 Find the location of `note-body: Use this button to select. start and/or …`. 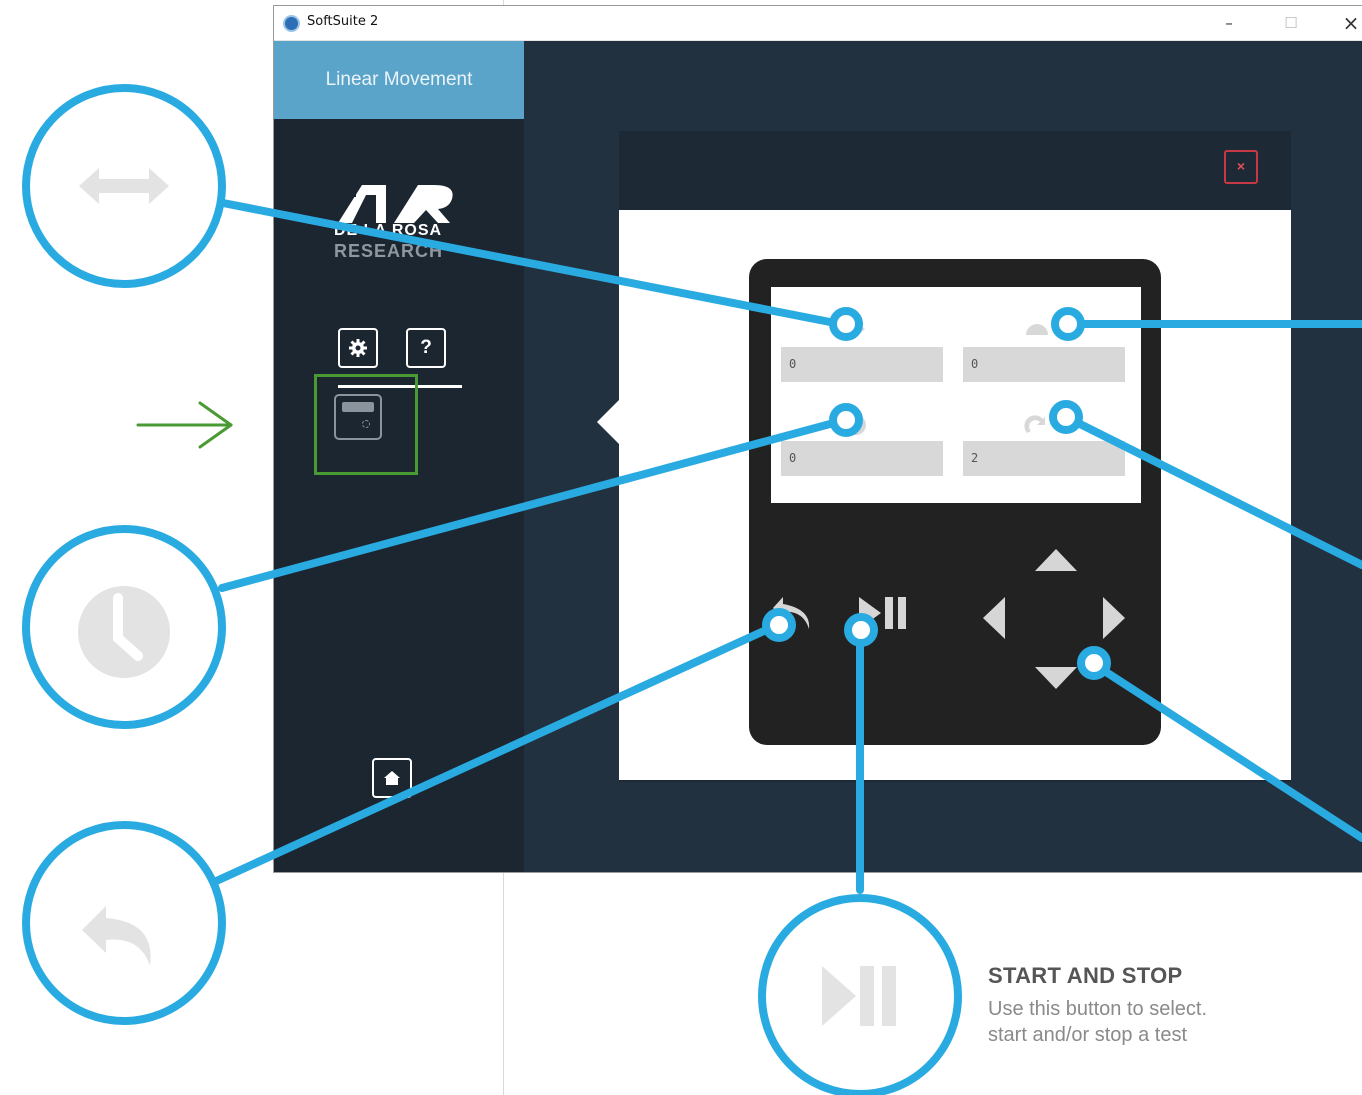

note-body: Use this button to select. start and/or … is located at coordinates (1148, 1022).